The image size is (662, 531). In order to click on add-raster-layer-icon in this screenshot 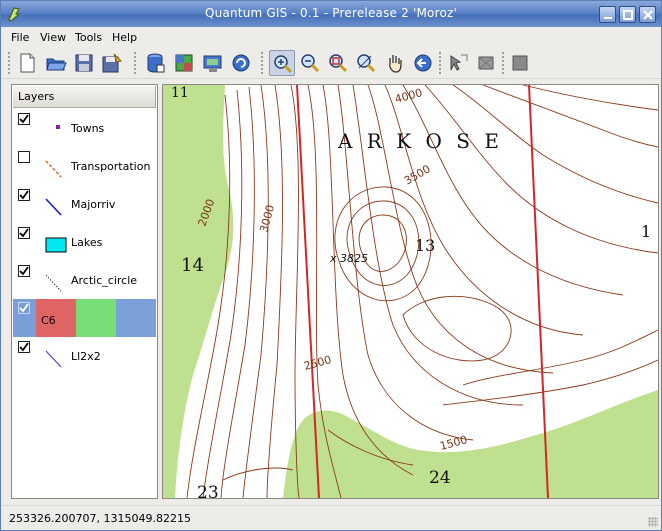, I will do `click(184, 63)`.